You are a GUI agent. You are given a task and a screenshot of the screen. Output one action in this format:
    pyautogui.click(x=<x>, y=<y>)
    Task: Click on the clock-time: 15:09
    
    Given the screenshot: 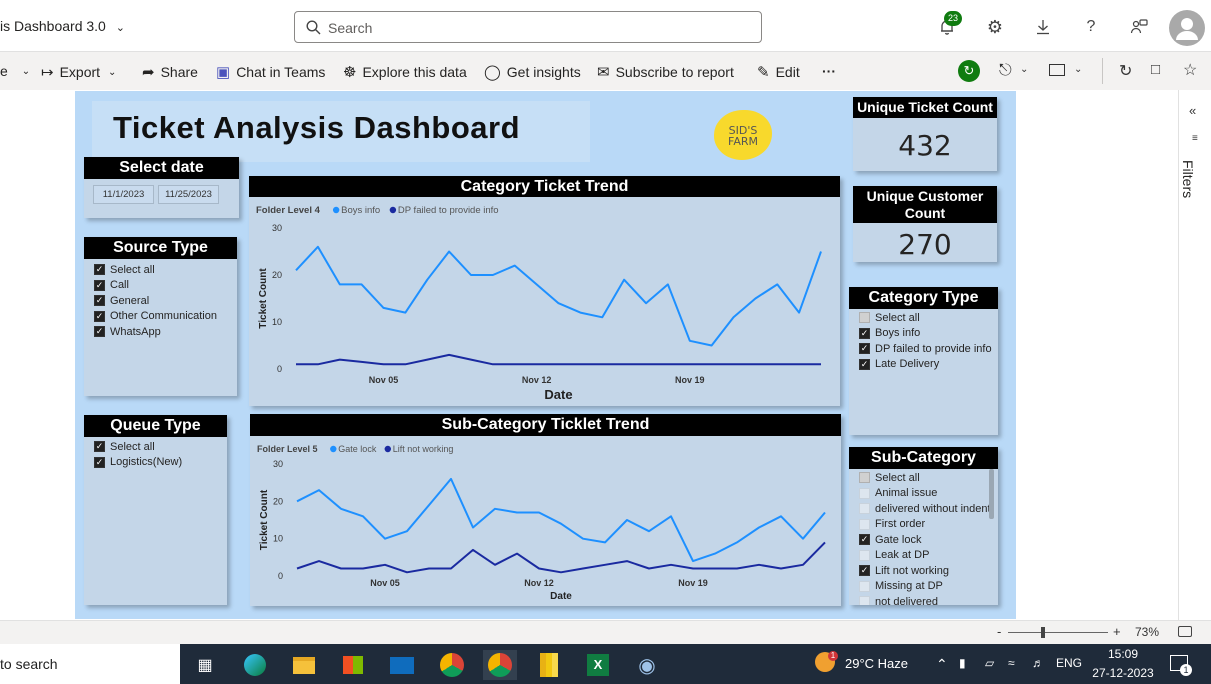 What is the action you would take?
    pyautogui.click(x=1123, y=654)
    